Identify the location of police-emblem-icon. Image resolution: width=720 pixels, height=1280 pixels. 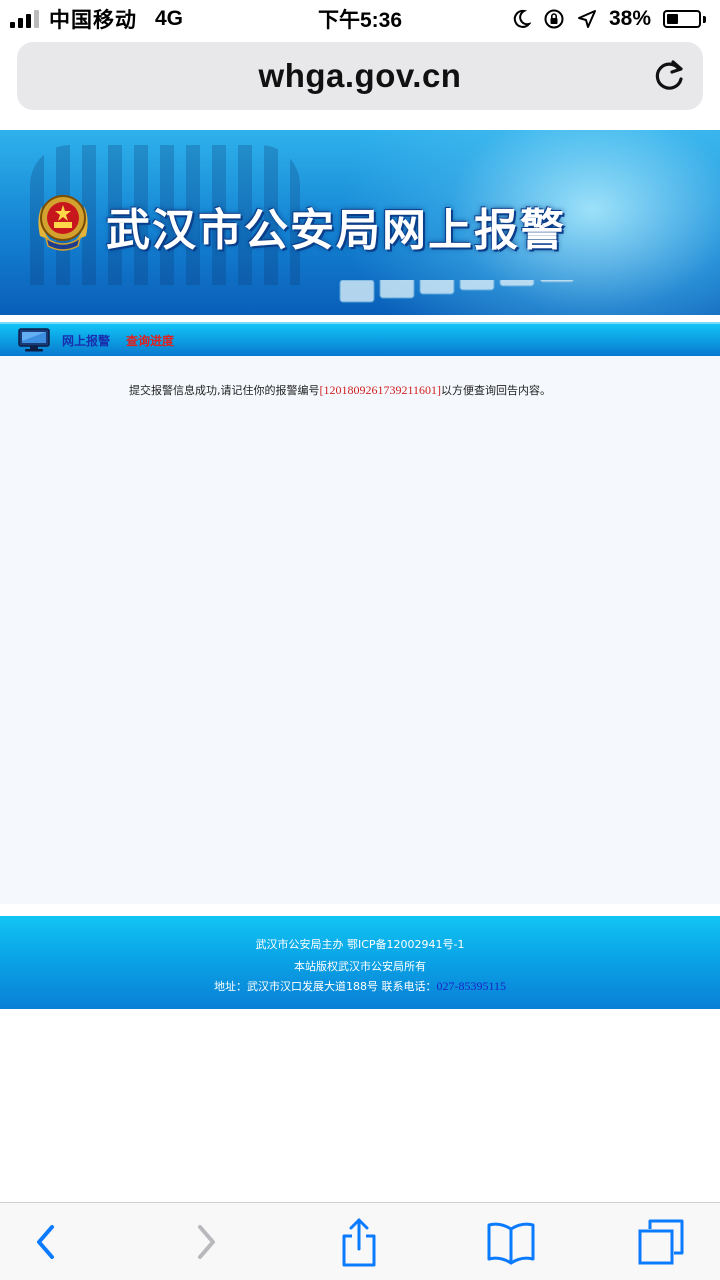
(63, 223).